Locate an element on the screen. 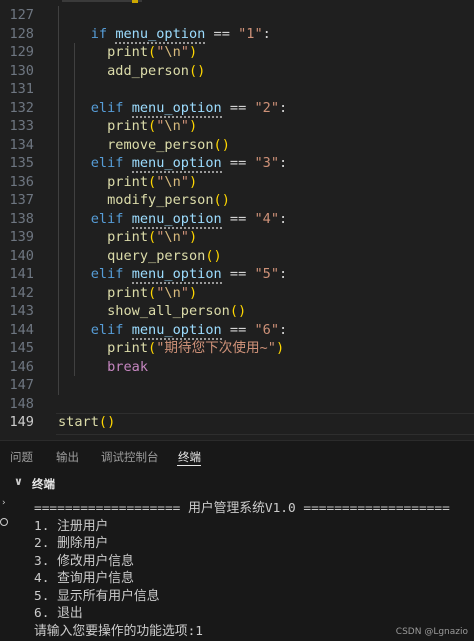  code-text: show_all_person() is located at coordinates (152, 311).